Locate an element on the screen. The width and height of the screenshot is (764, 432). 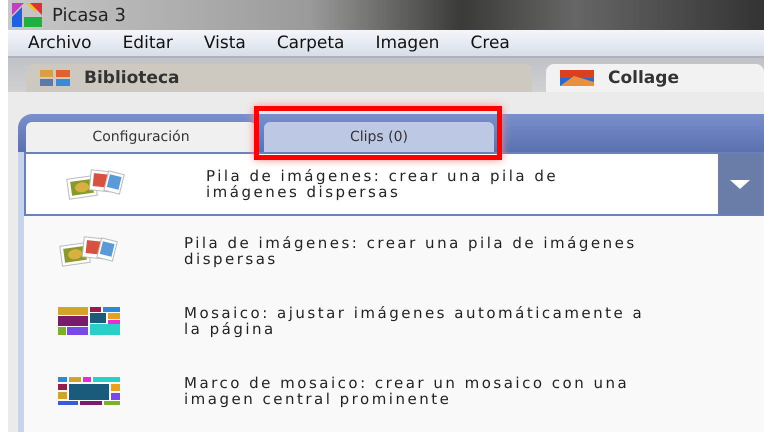
dropdown-button is located at coordinates (740, 184).